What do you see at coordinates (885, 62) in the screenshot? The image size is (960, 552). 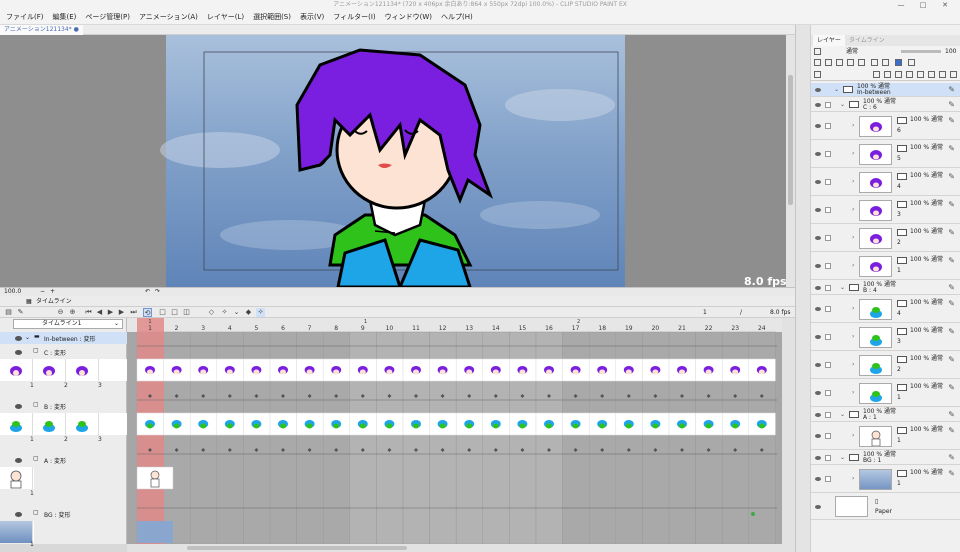 I see `ruler-icon` at bounding box center [885, 62].